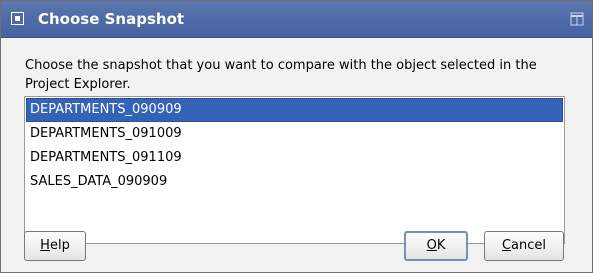 This screenshot has width=593, height=273. I want to click on maximize-icon, so click(577, 19).